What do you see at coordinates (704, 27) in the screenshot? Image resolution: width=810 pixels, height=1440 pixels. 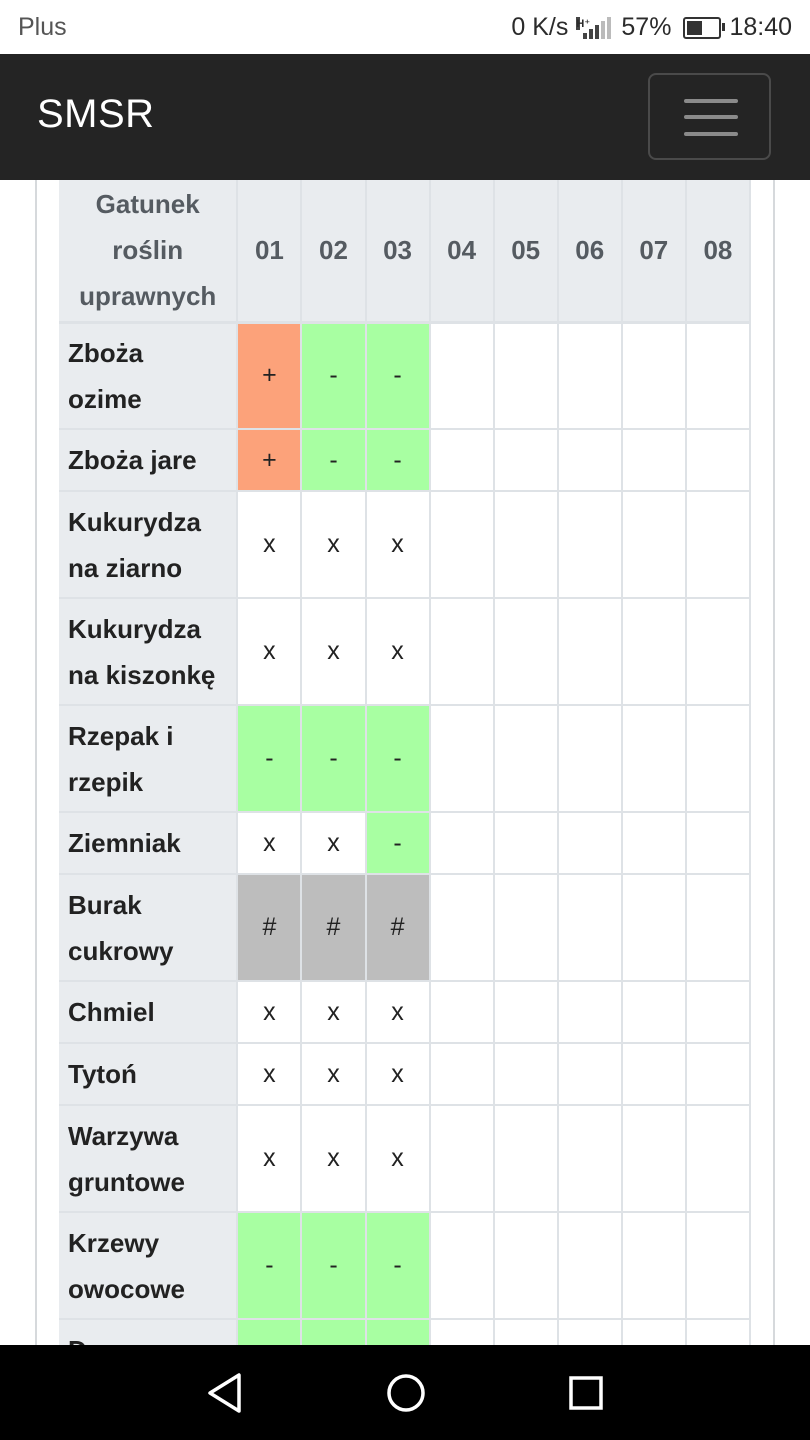 I see `battery-icon` at bounding box center [704, 27].